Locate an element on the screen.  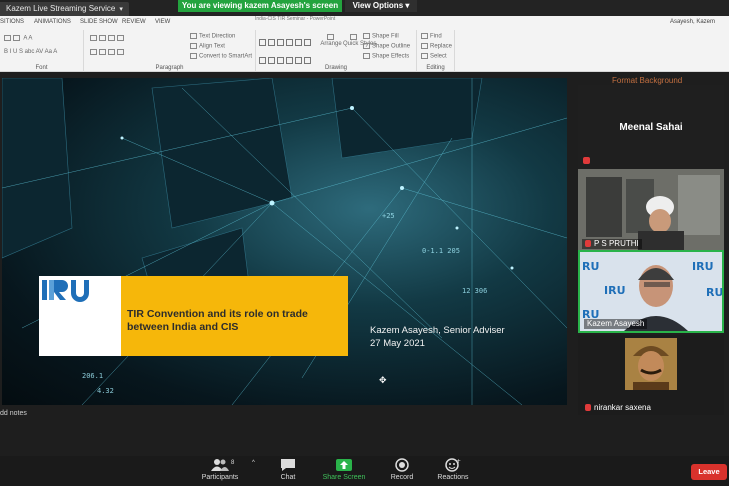
participant-count: 8 is located at coordinates (233, 463).